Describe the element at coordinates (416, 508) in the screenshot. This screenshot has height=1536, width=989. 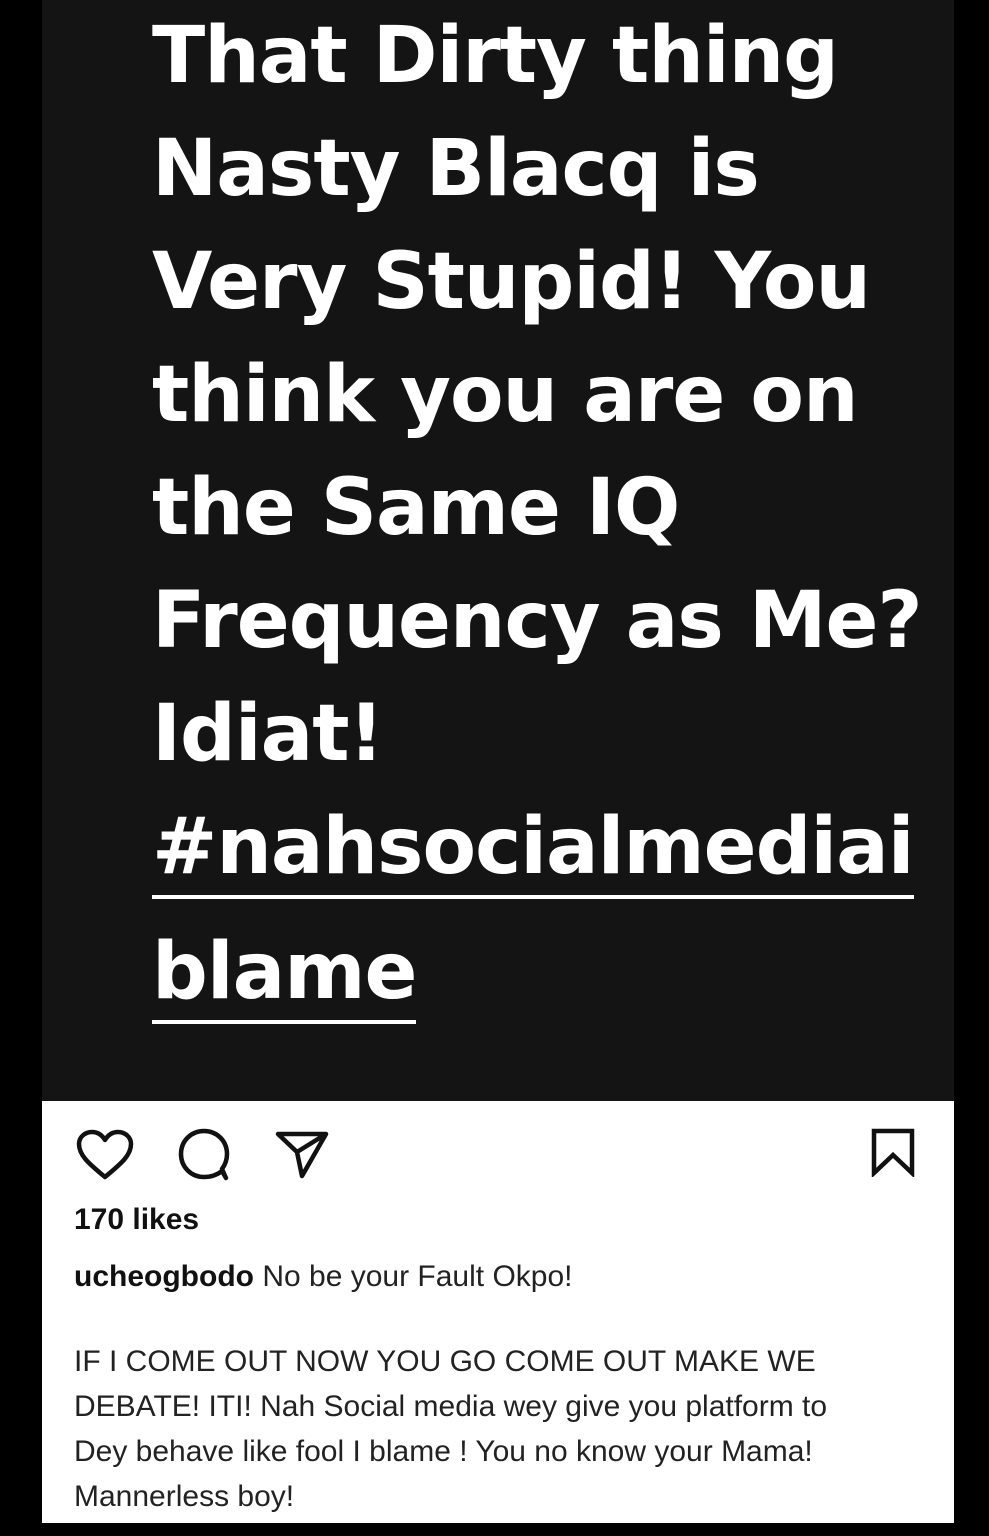
I see `image-text-line: the Same IQ` at that location.